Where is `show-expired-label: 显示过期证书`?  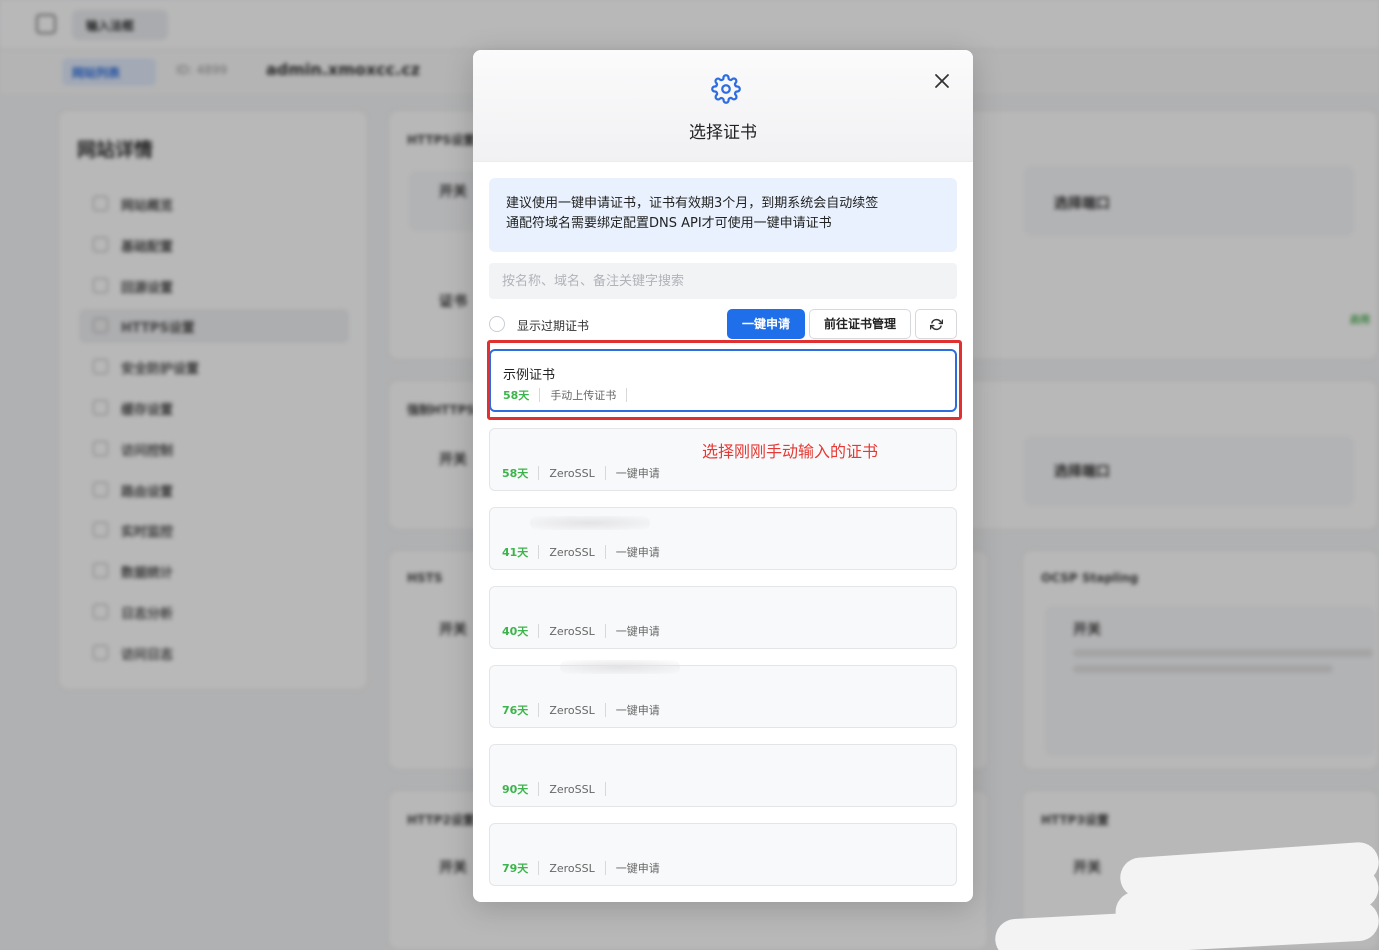 show-expired-label: 显示过期证书 is located at coordinates (553, 326).